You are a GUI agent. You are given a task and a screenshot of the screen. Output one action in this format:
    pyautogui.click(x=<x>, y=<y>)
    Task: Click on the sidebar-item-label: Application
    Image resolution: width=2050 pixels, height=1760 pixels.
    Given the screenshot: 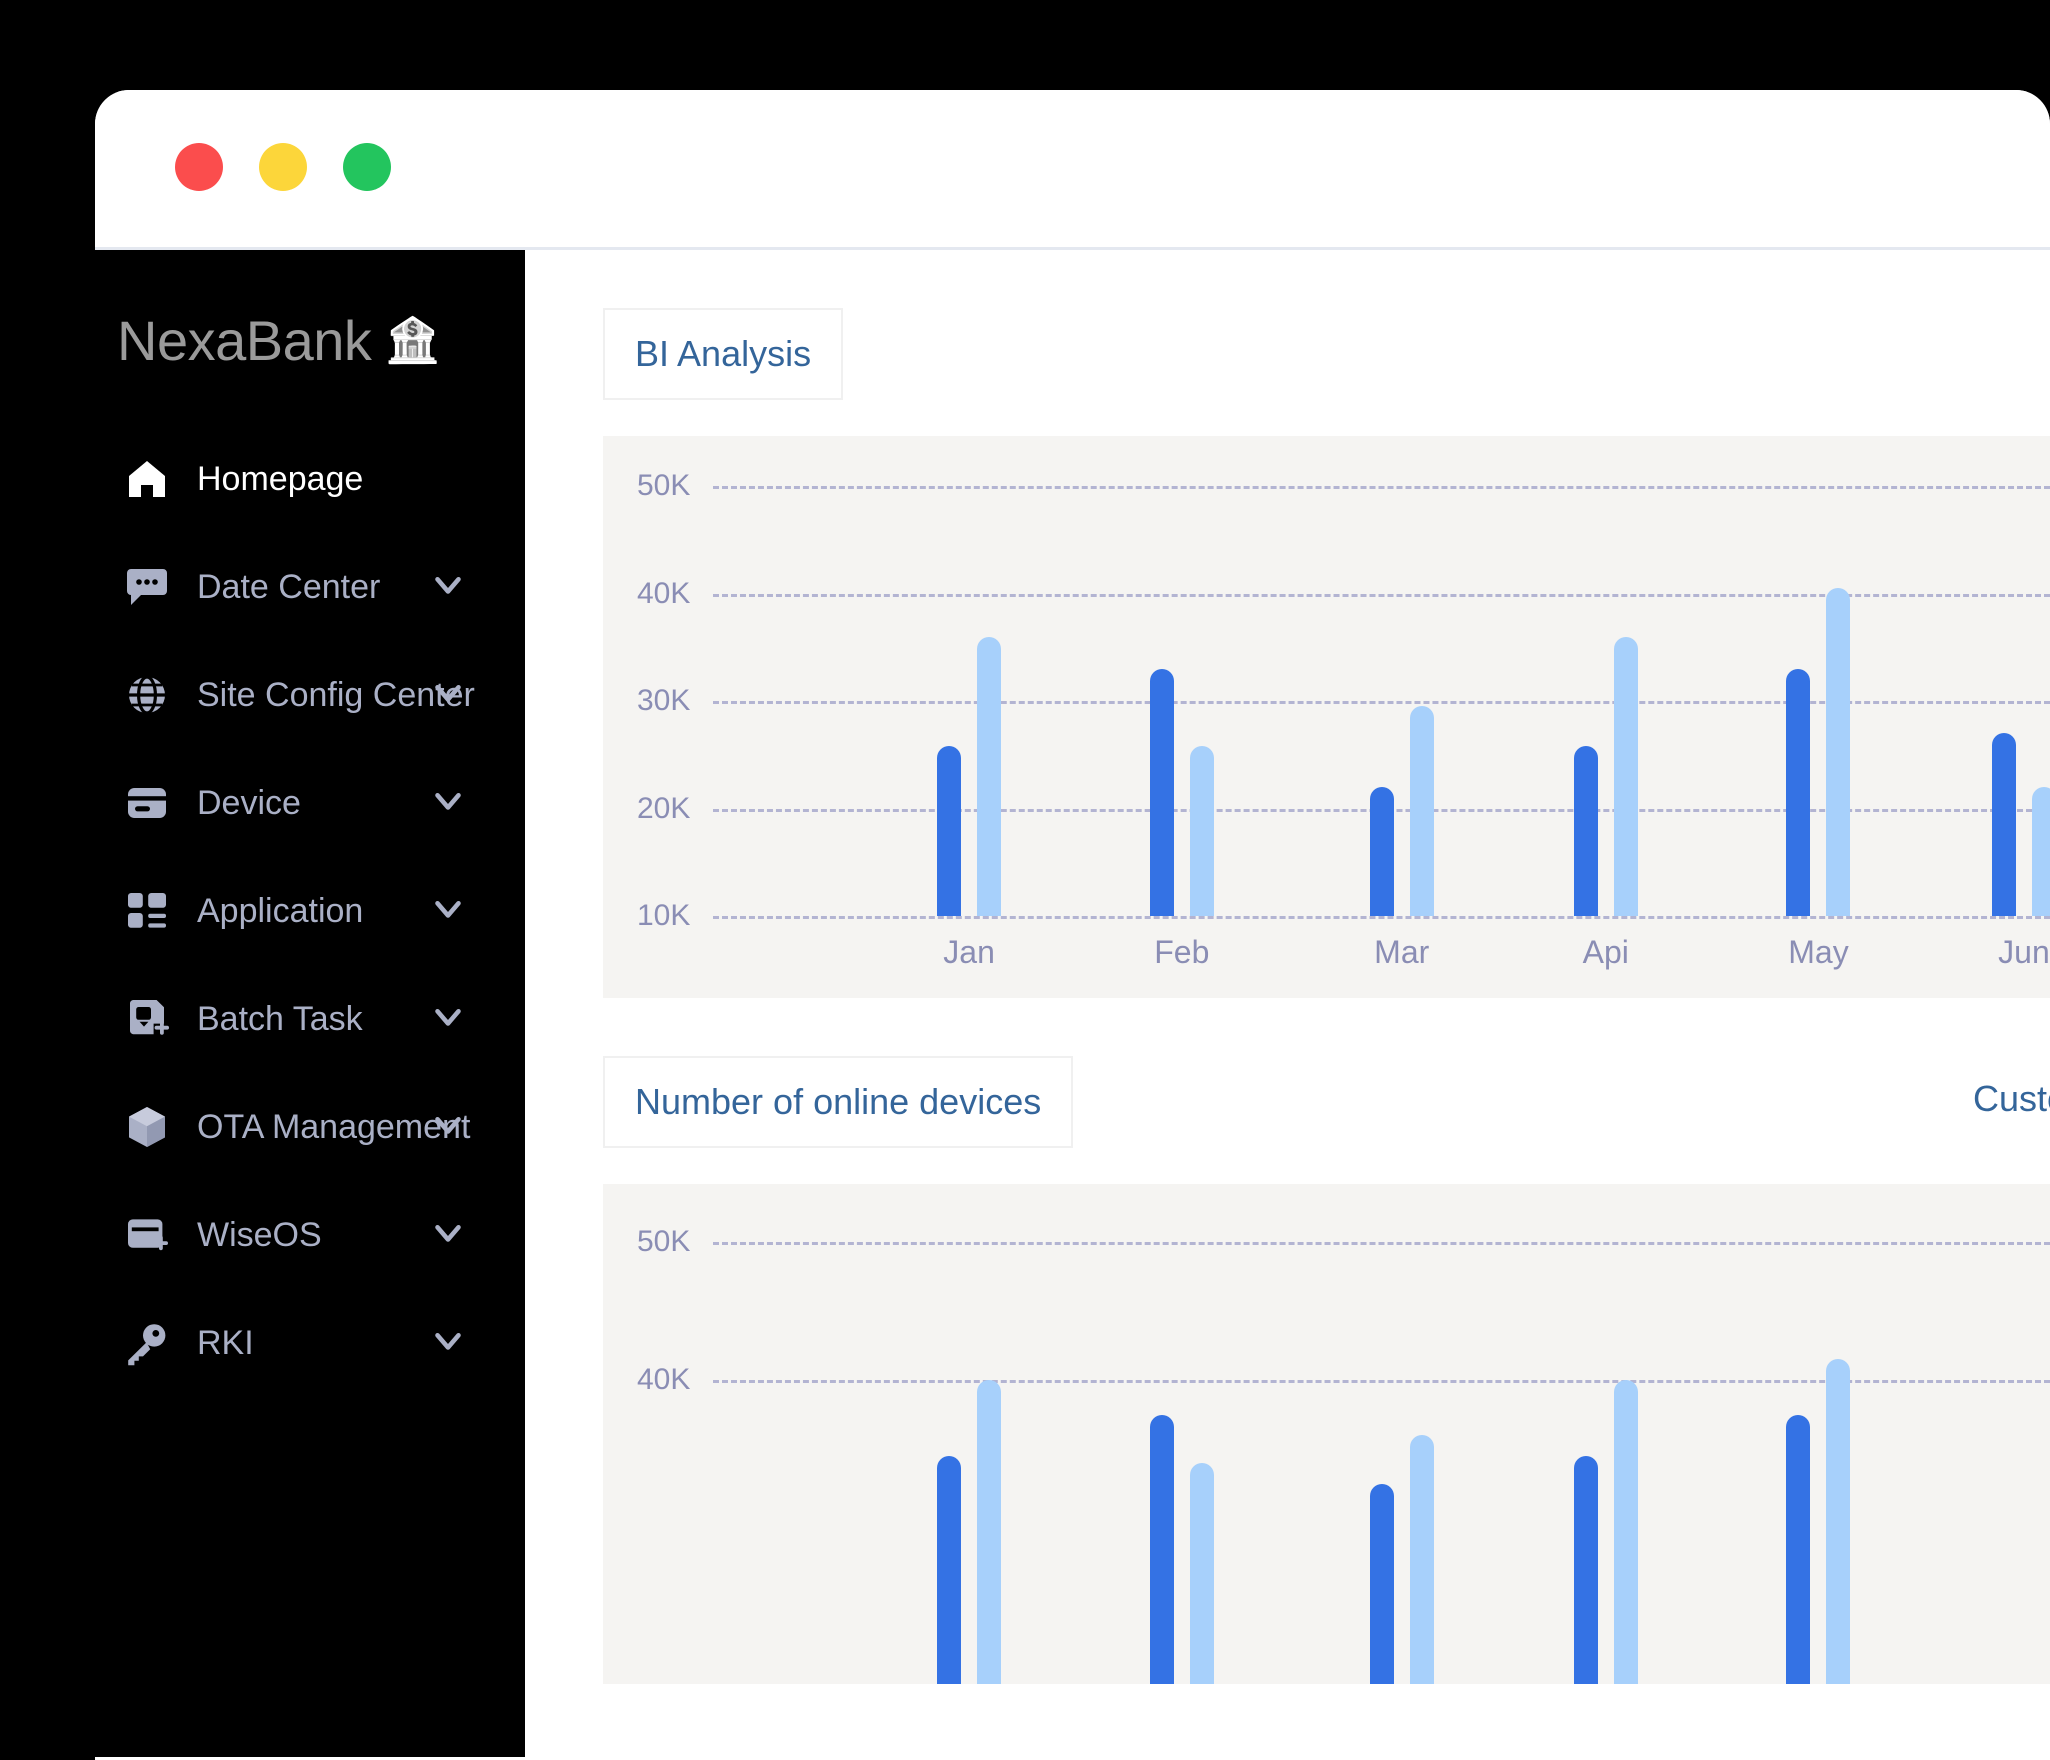 What is the action you would take?
    pyautogui.click(x=280, y=910)
    